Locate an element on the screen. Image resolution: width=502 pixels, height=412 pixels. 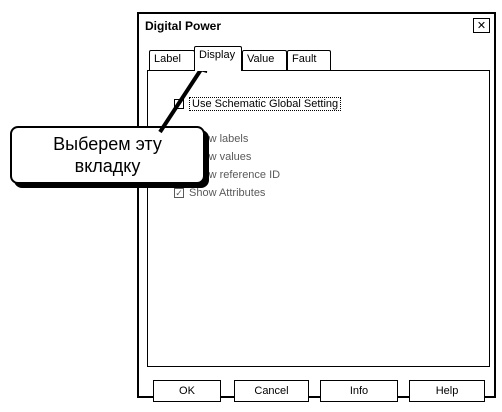
callout-arrow-icon is located at coordinates (183, 96).